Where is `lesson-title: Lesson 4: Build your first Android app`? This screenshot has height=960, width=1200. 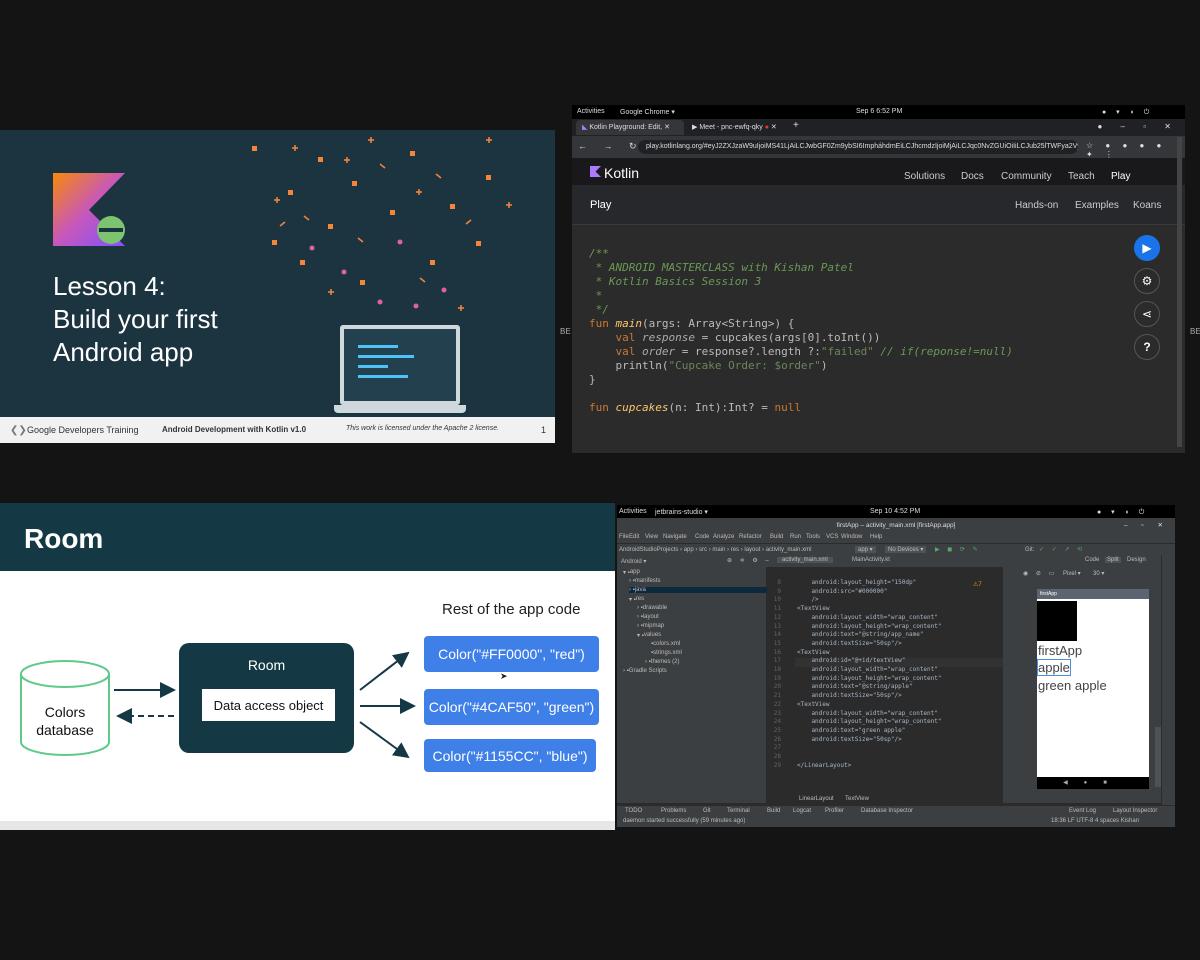 lesson-title: Lesson 4: Build your first Android app is located at coordinates (135, 319).